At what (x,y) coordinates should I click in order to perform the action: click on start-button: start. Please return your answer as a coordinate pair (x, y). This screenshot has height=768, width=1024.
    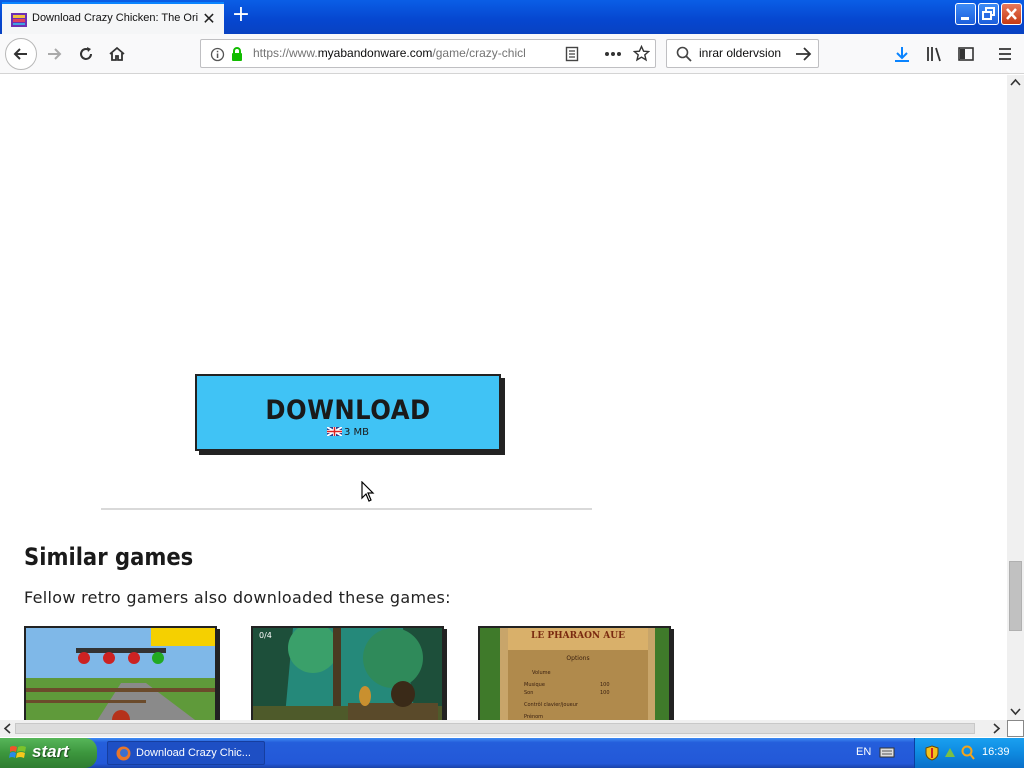
    Looking at the image, I should click on (48, 753).